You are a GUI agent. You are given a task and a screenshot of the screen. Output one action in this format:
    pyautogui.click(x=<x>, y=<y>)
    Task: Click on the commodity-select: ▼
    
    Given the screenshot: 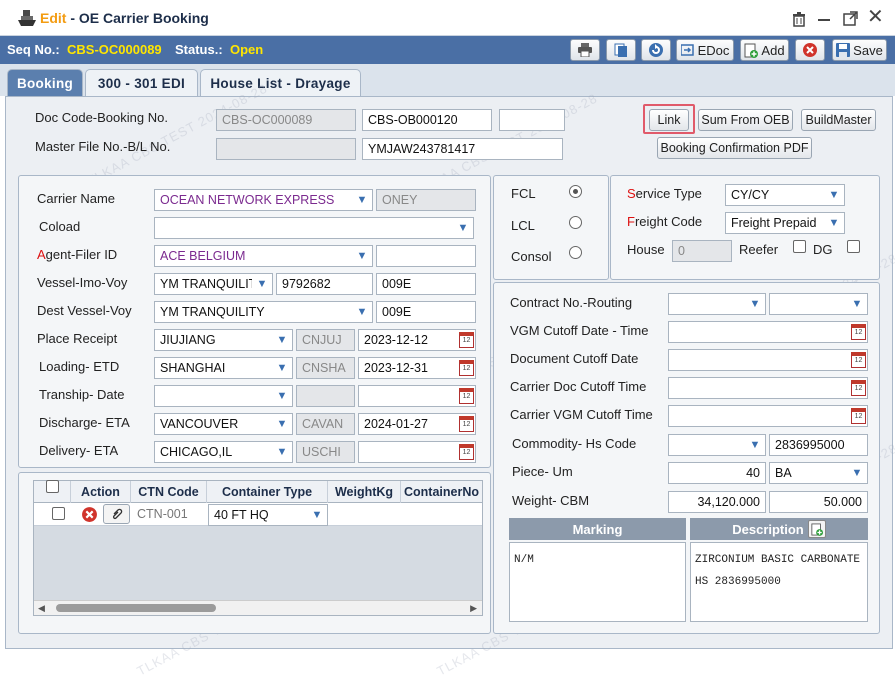 What is the action you would take?
    pyautogui.click(x=717, y=445)
    